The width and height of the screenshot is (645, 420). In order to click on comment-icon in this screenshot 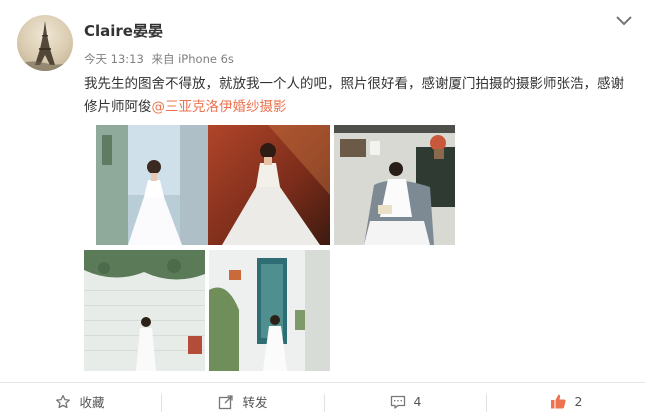, I will do `click(397, 402)`.